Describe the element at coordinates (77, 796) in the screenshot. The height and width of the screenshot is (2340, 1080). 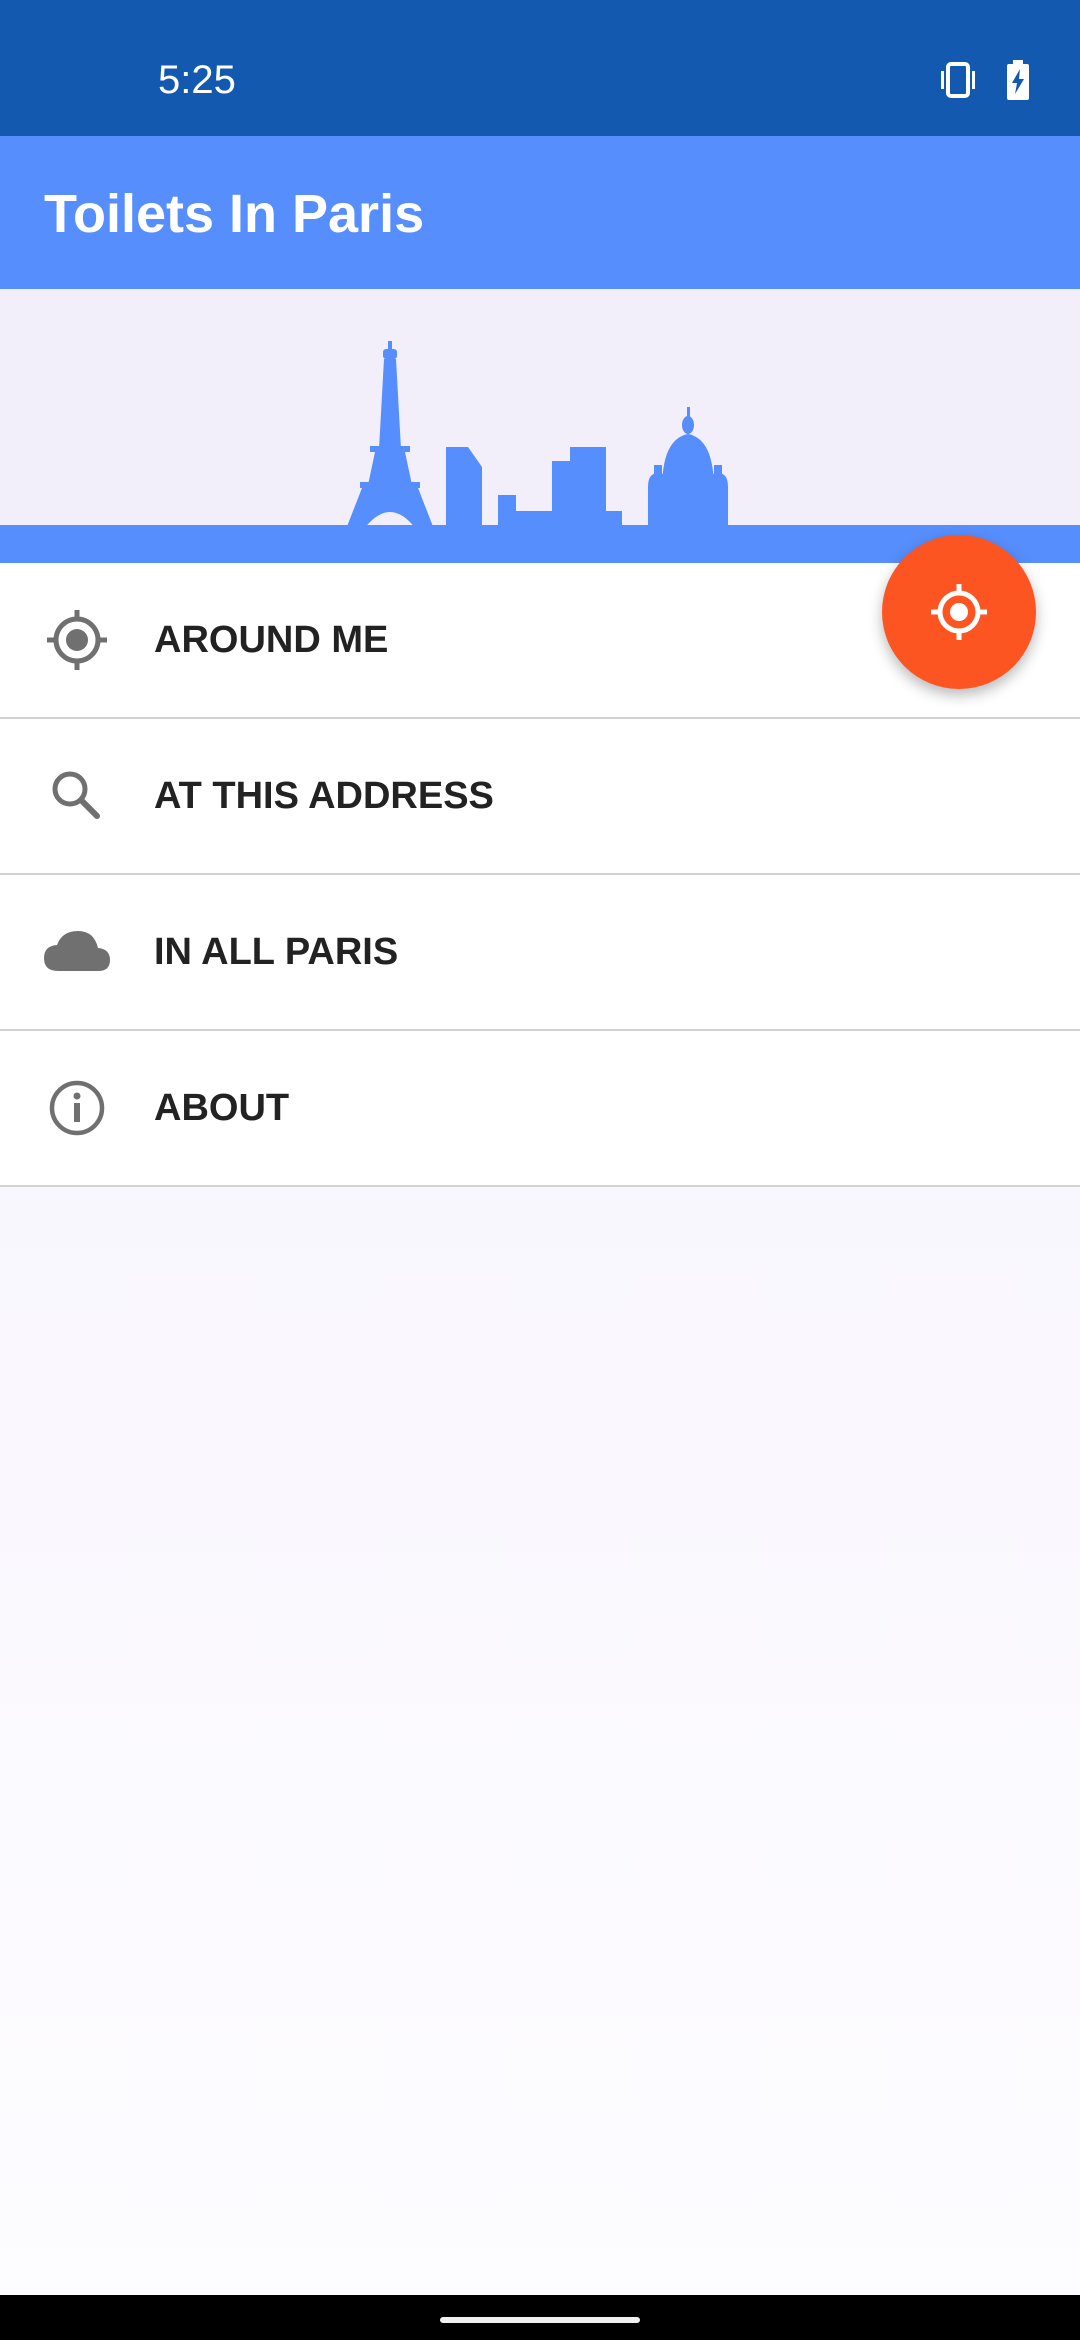
I see `search-icon` at that location.